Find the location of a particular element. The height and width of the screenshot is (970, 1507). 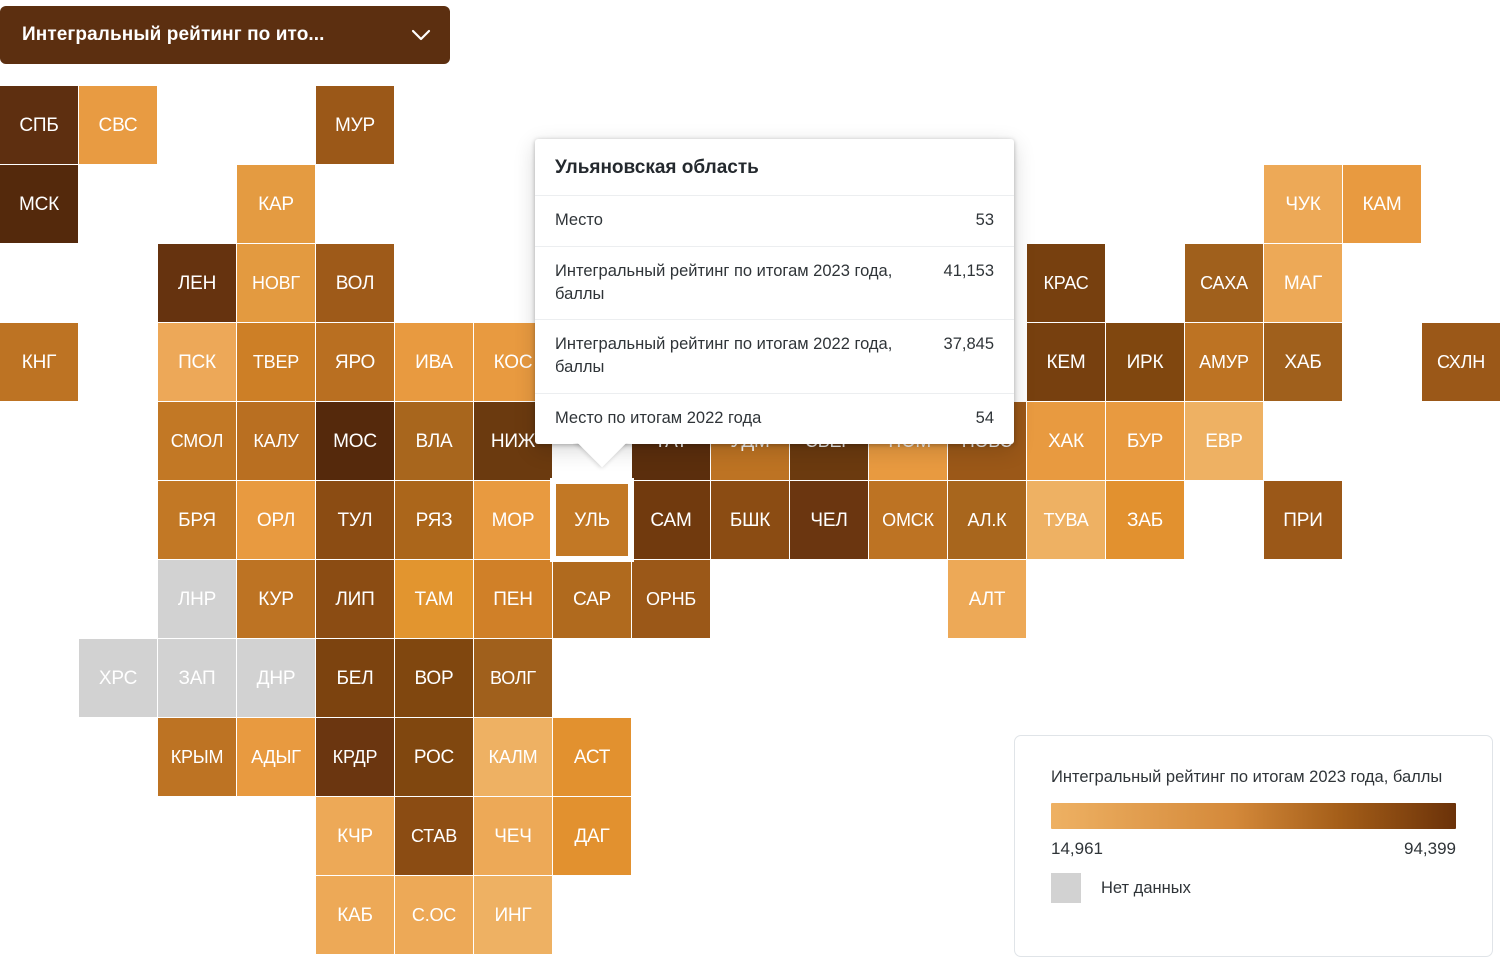

map-tile: КЕМ is located at coordinates (1066, 362).